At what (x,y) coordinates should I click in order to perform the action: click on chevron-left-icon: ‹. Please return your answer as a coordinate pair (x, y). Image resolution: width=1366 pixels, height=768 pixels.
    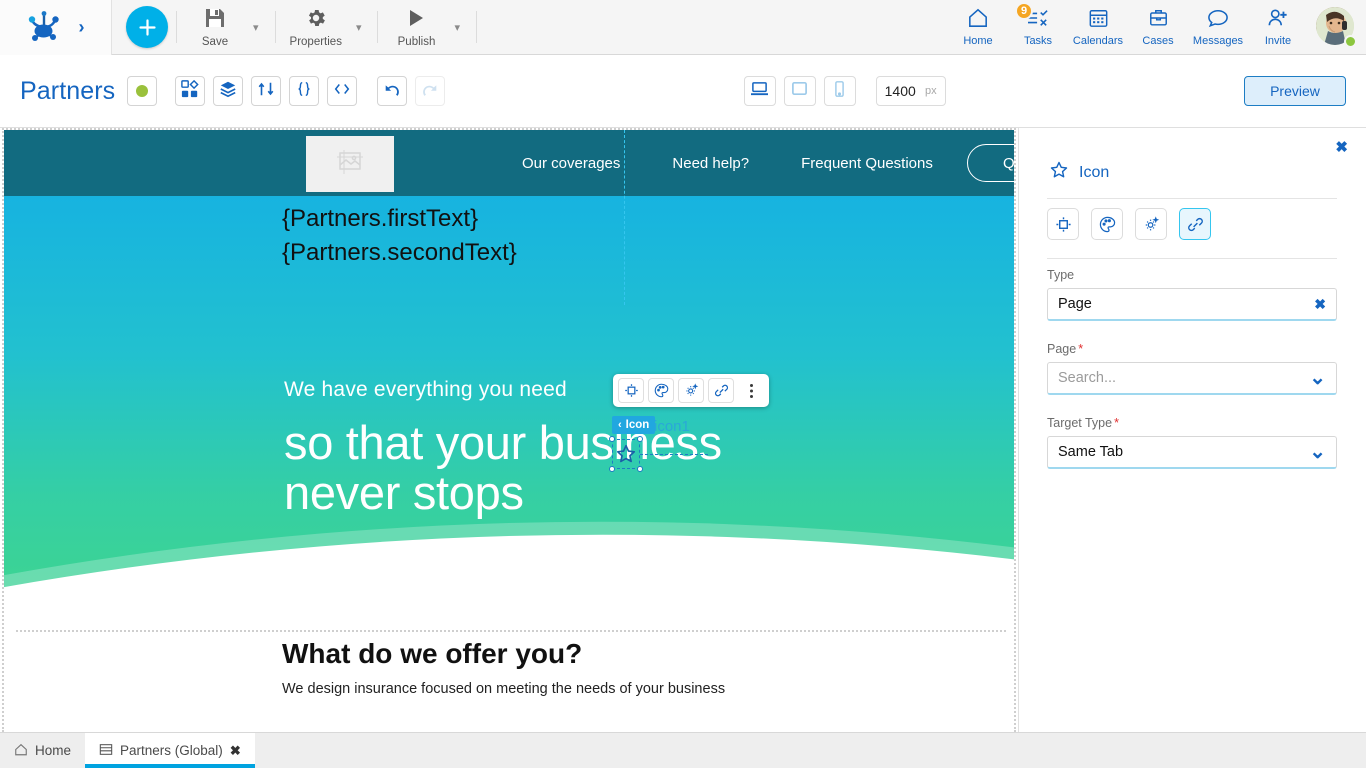
    Looking at the image, I should click on (620, 425).